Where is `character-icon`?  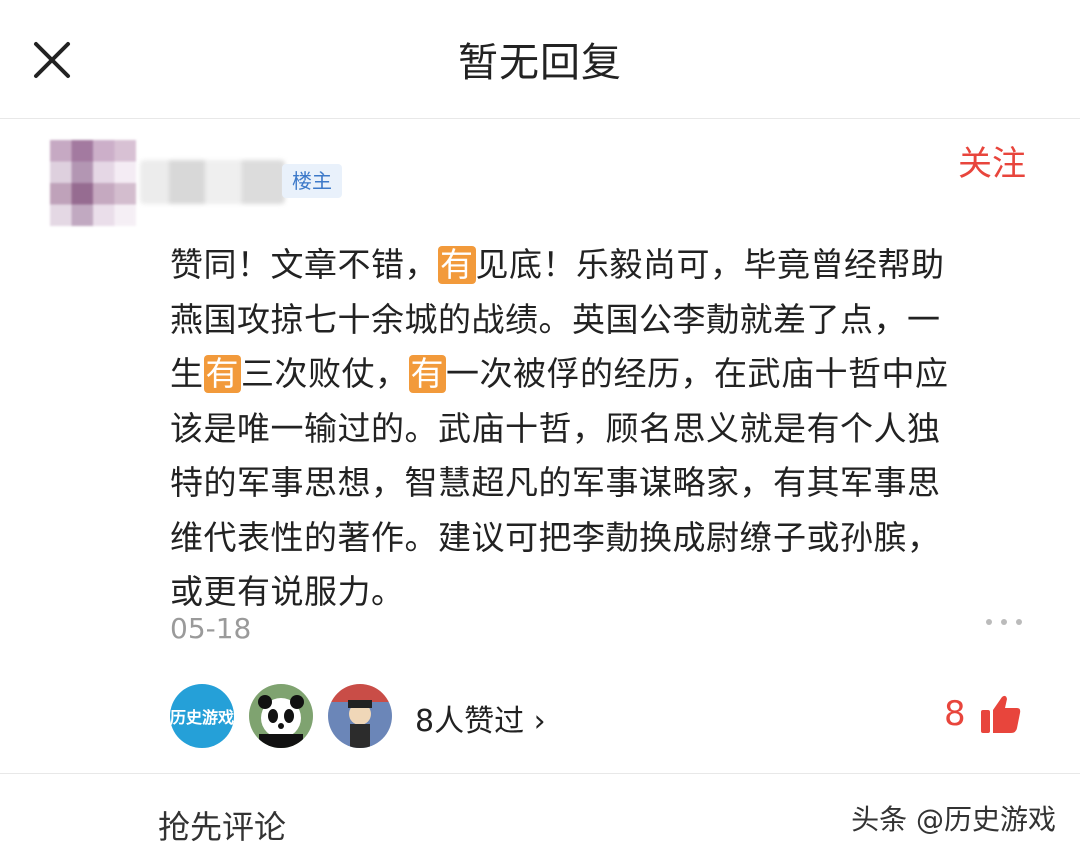 character-icon is located at coordinates (360, 724).